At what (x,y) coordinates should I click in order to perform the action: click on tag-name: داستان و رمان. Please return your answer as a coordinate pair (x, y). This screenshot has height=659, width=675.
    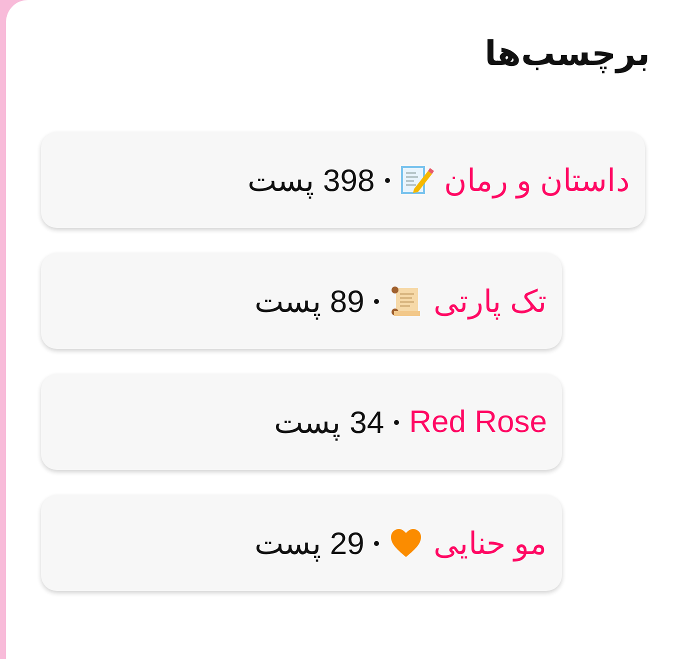
    Looking at the image, I should click on (537, 180).